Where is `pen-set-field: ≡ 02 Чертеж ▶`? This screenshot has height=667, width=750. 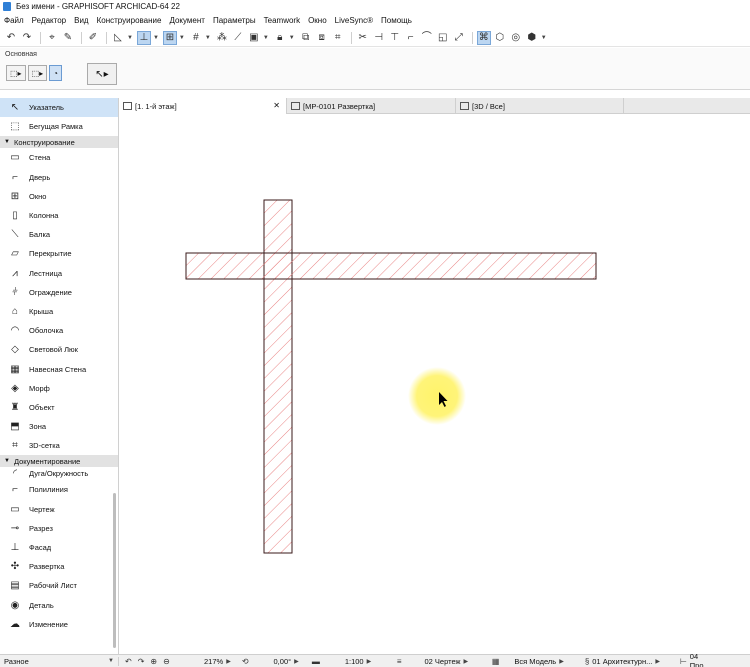 pen-set-field: ≡ 02 Чертеж ▶ is located at coordinates (437, 661).